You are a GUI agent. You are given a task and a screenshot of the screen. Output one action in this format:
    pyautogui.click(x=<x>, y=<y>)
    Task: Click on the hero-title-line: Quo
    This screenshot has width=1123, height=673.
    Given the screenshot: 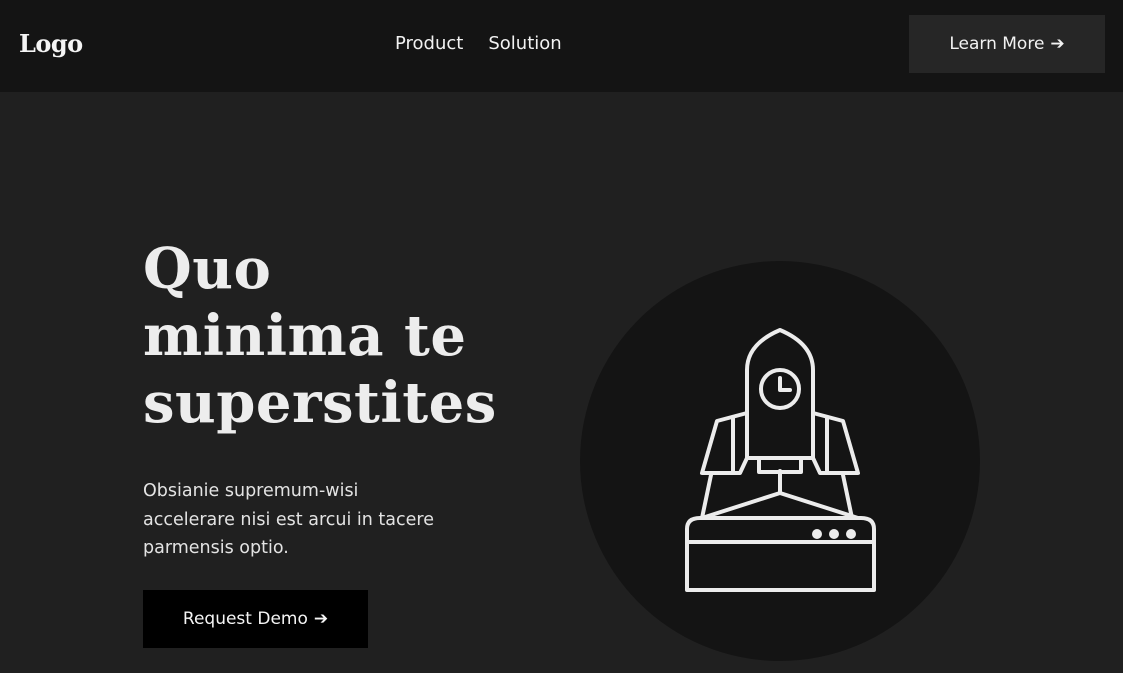 What is the action you would take?
    pyautogui.click(x=207, y=269)
    